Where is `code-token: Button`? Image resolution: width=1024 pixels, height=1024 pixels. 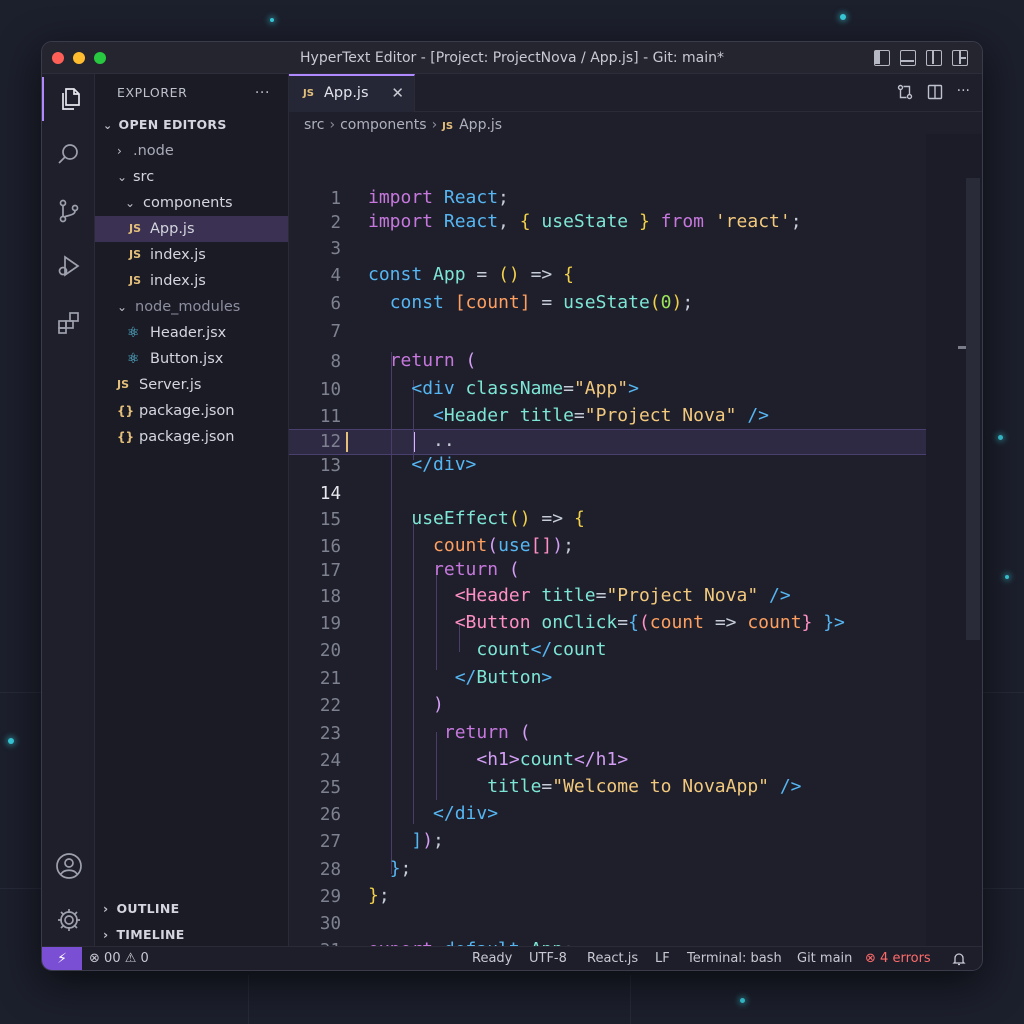 code-token: Button is located at coordinates (509, 677).